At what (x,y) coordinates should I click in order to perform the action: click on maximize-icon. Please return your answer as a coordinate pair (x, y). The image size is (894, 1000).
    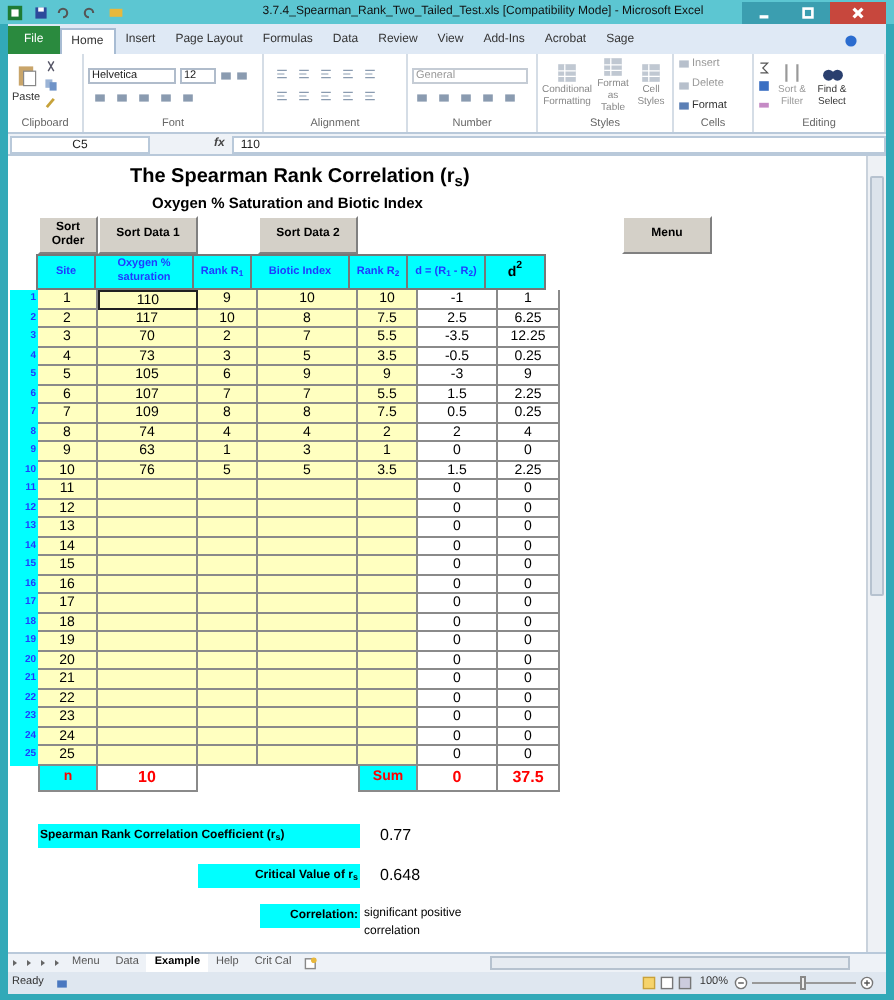
    Looking at the image, I should click on (808, 12).